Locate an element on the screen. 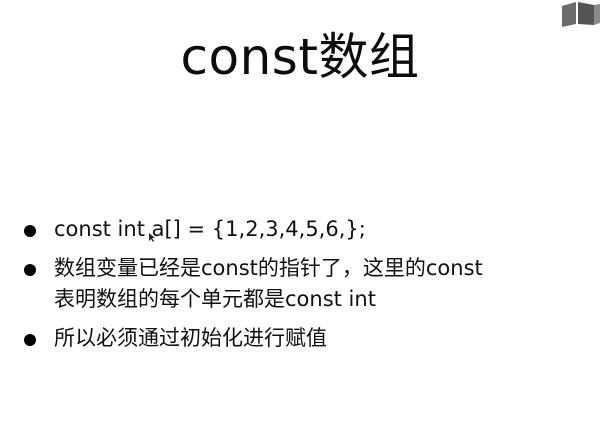  bullet-item: 所以必须通过初始化进行赋值 is located at coordinates (307, 338).